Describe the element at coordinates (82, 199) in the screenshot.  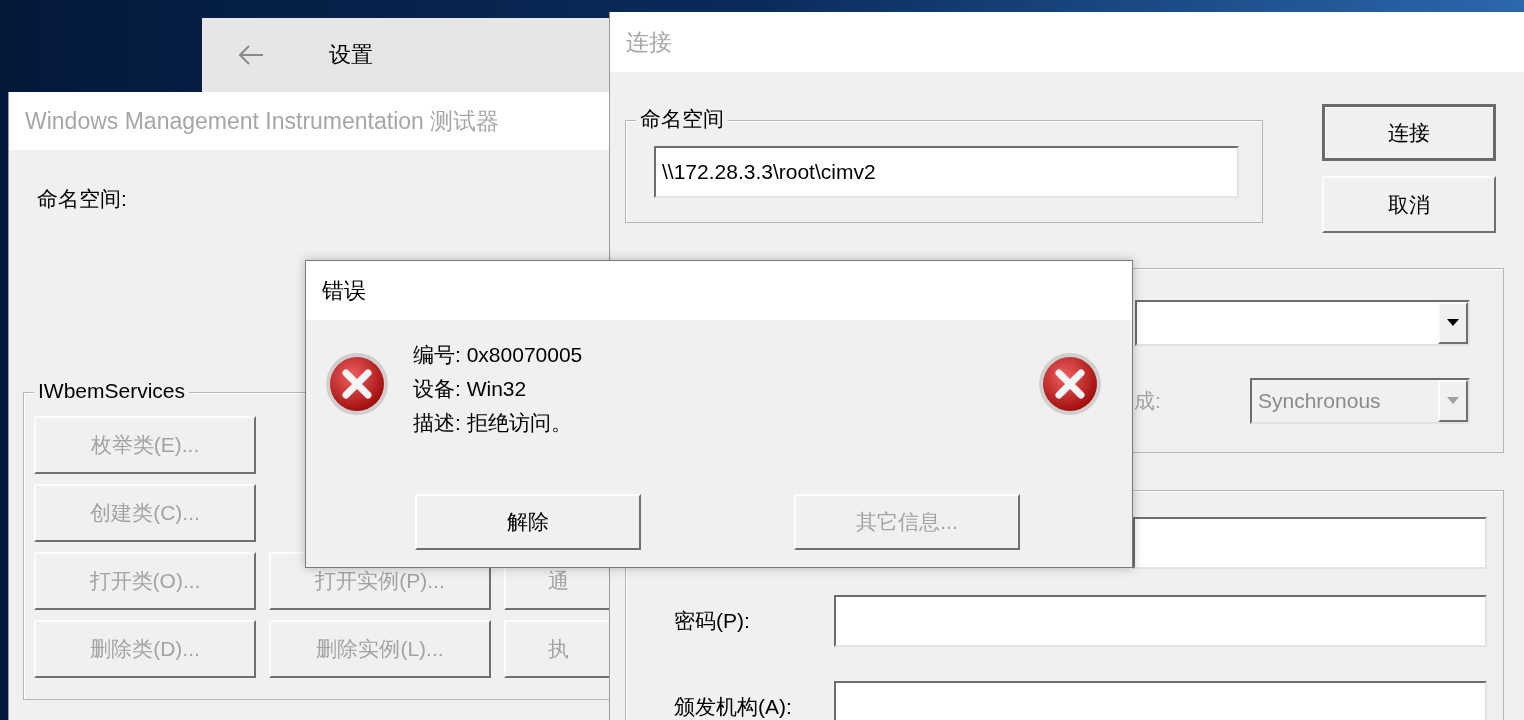
I see `namespace-label: 命名空间:` at that location.